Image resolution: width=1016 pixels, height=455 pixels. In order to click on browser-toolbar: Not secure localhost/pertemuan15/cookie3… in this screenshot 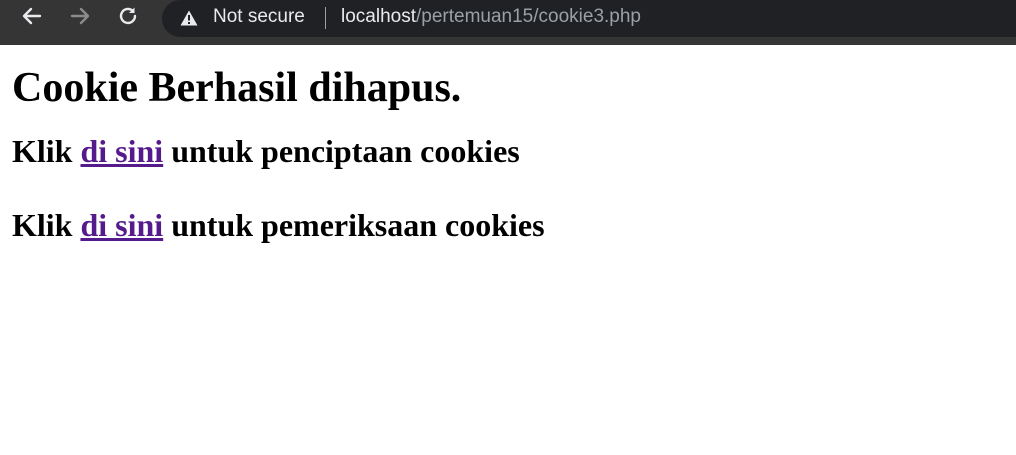, I will do `click(508, 22)`.